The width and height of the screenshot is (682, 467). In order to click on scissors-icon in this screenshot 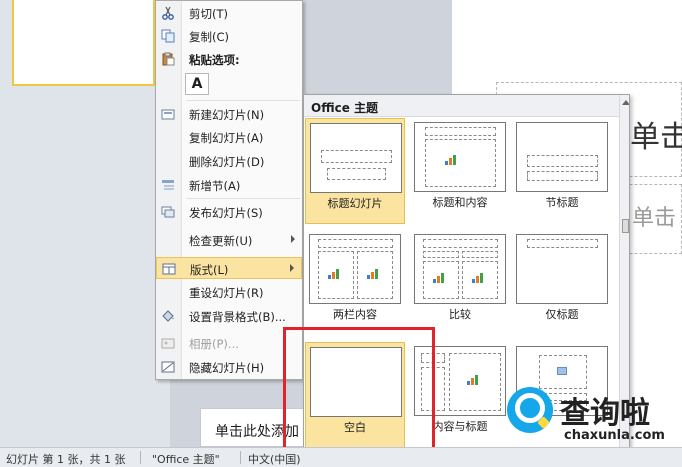, I will do `click(168, 13)`.